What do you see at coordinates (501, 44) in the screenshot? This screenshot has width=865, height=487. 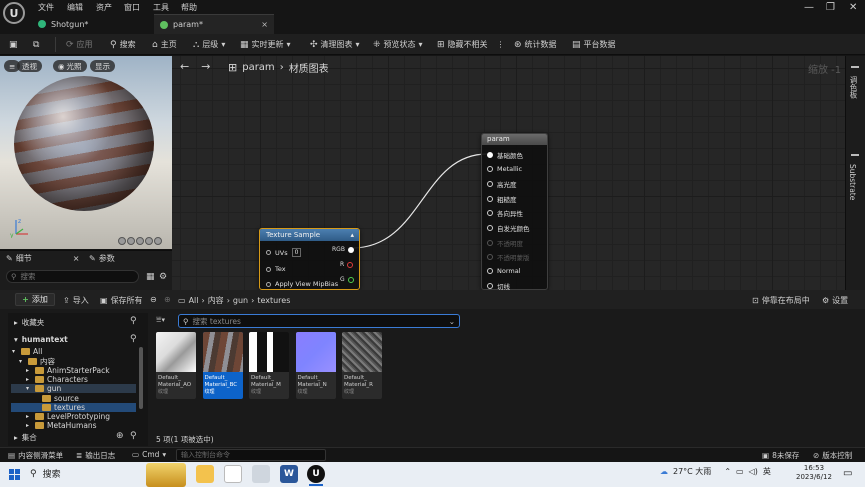 I see `more-icon: ⋮` at bounding box center [501, 44].